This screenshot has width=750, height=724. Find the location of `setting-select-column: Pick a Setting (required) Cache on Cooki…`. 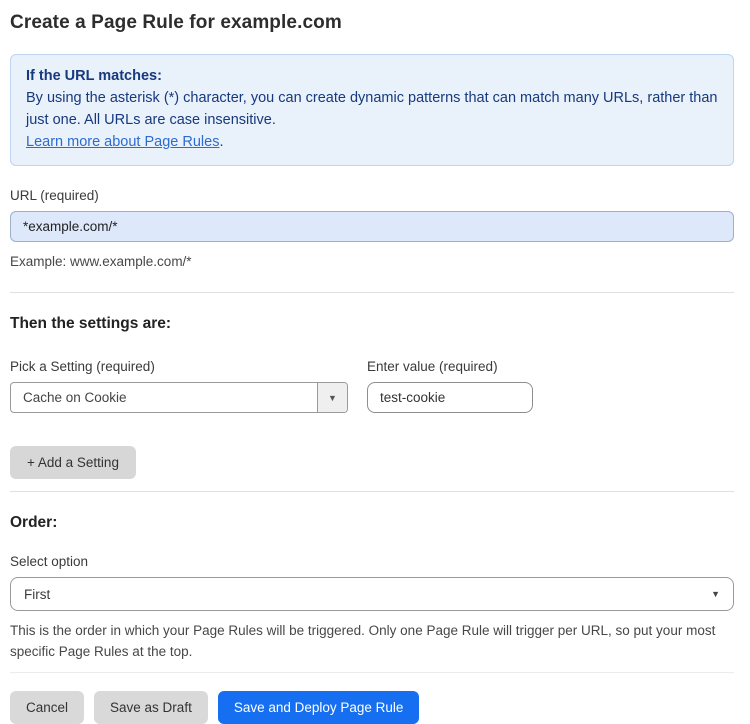

setting-select-column: Pick a Setting (required) Cache on Cooki… is located at coordinates (179, 373).